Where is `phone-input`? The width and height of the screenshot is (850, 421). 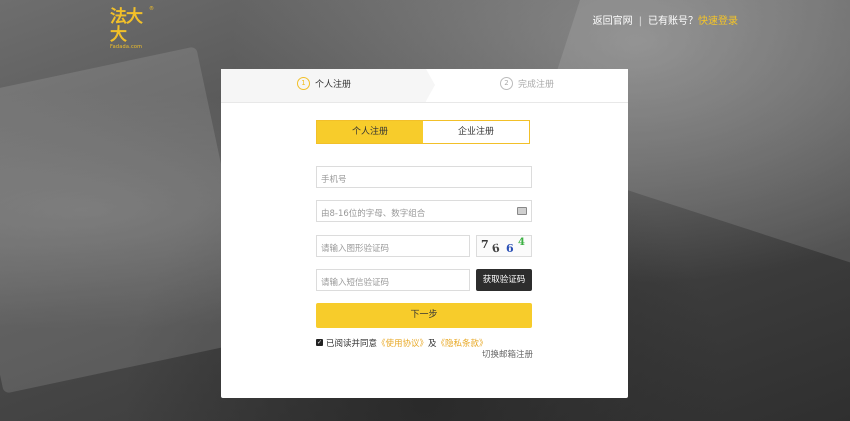 phone-input is located at coordinates (424, 180).